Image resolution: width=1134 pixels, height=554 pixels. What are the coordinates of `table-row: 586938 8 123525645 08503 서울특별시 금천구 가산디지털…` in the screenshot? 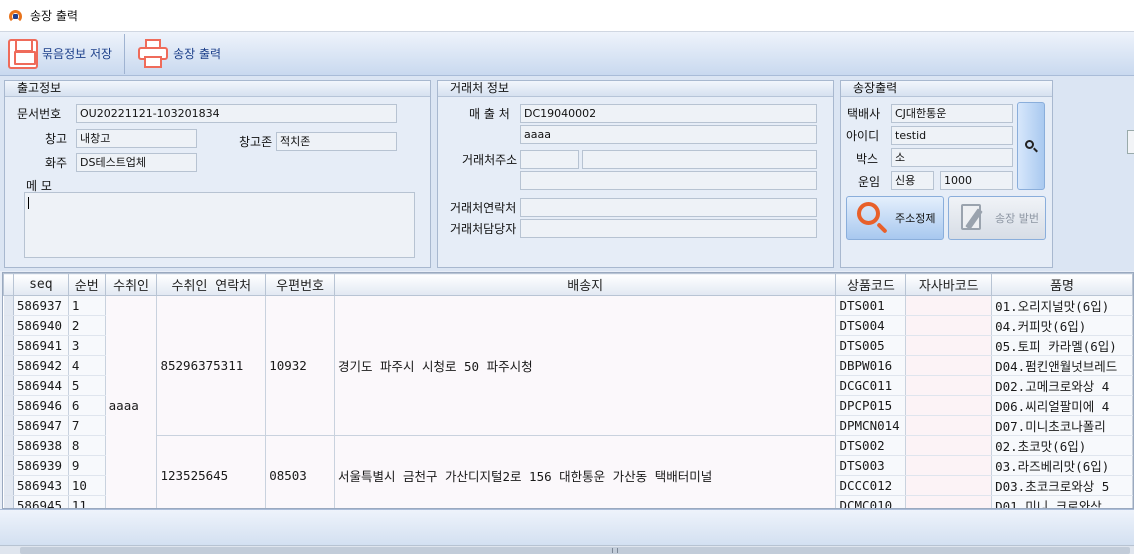 It's located at (568, 471).